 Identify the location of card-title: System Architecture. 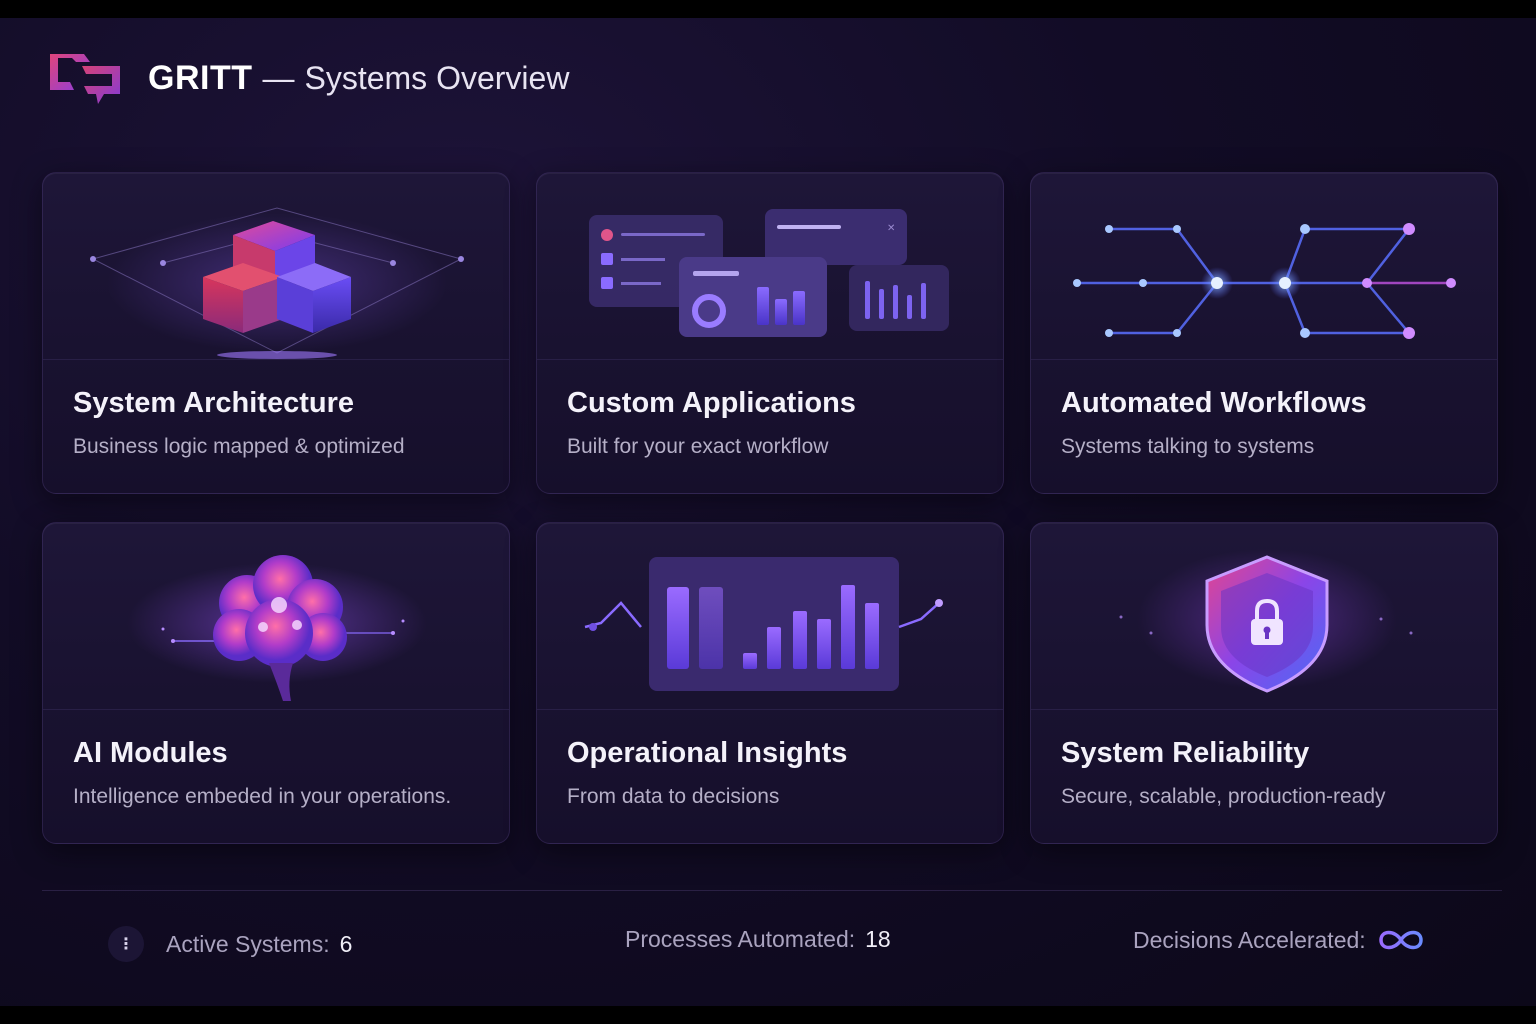
(213, 403).